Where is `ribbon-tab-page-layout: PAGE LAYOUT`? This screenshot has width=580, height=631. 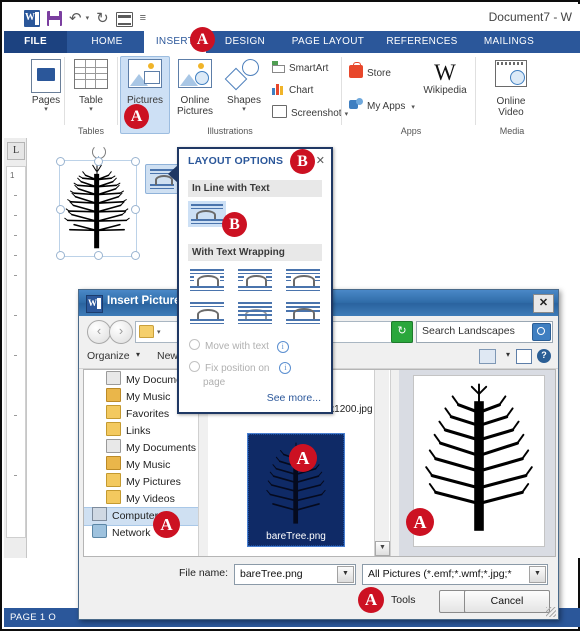 ribbon-tab-page-layout: PAGE LAYOUT is located at coordinates (328, 42).